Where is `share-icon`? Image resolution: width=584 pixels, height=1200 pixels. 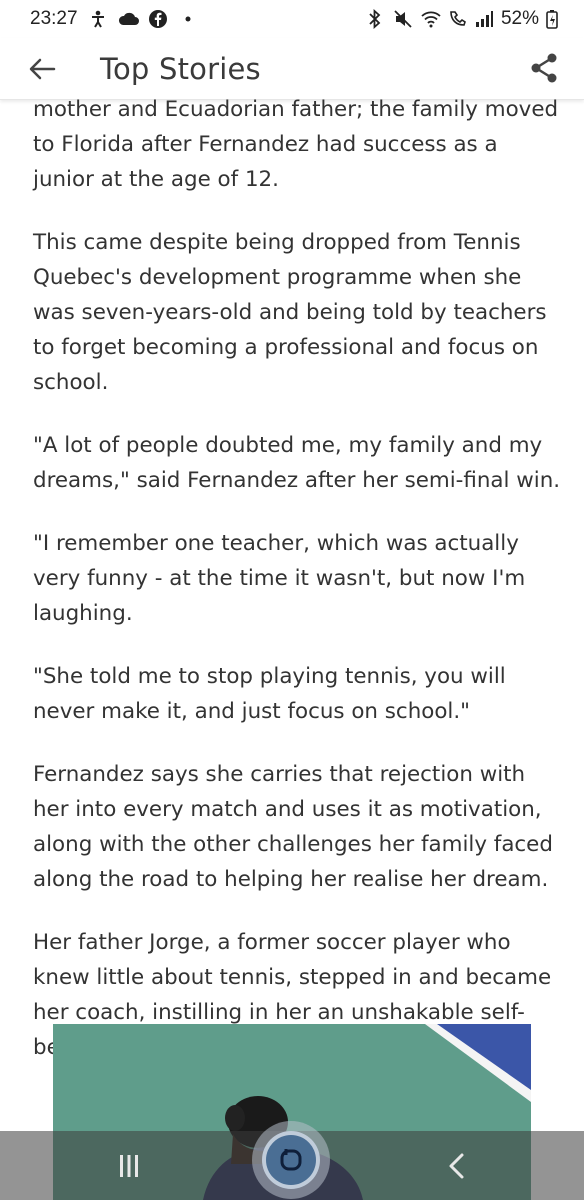
share-icon is located at coordinates (544, 68).